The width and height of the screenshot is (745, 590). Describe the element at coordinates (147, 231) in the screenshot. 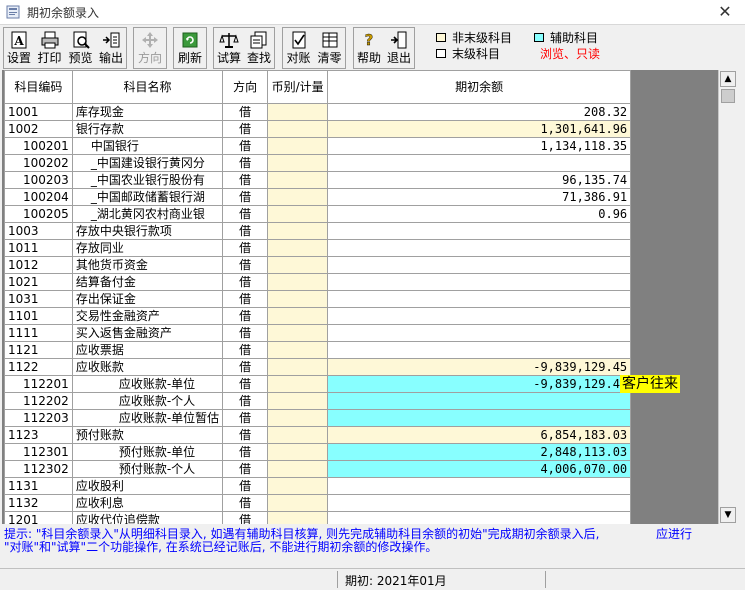

I see `cell-name: 存放中央银行款项` at that location.